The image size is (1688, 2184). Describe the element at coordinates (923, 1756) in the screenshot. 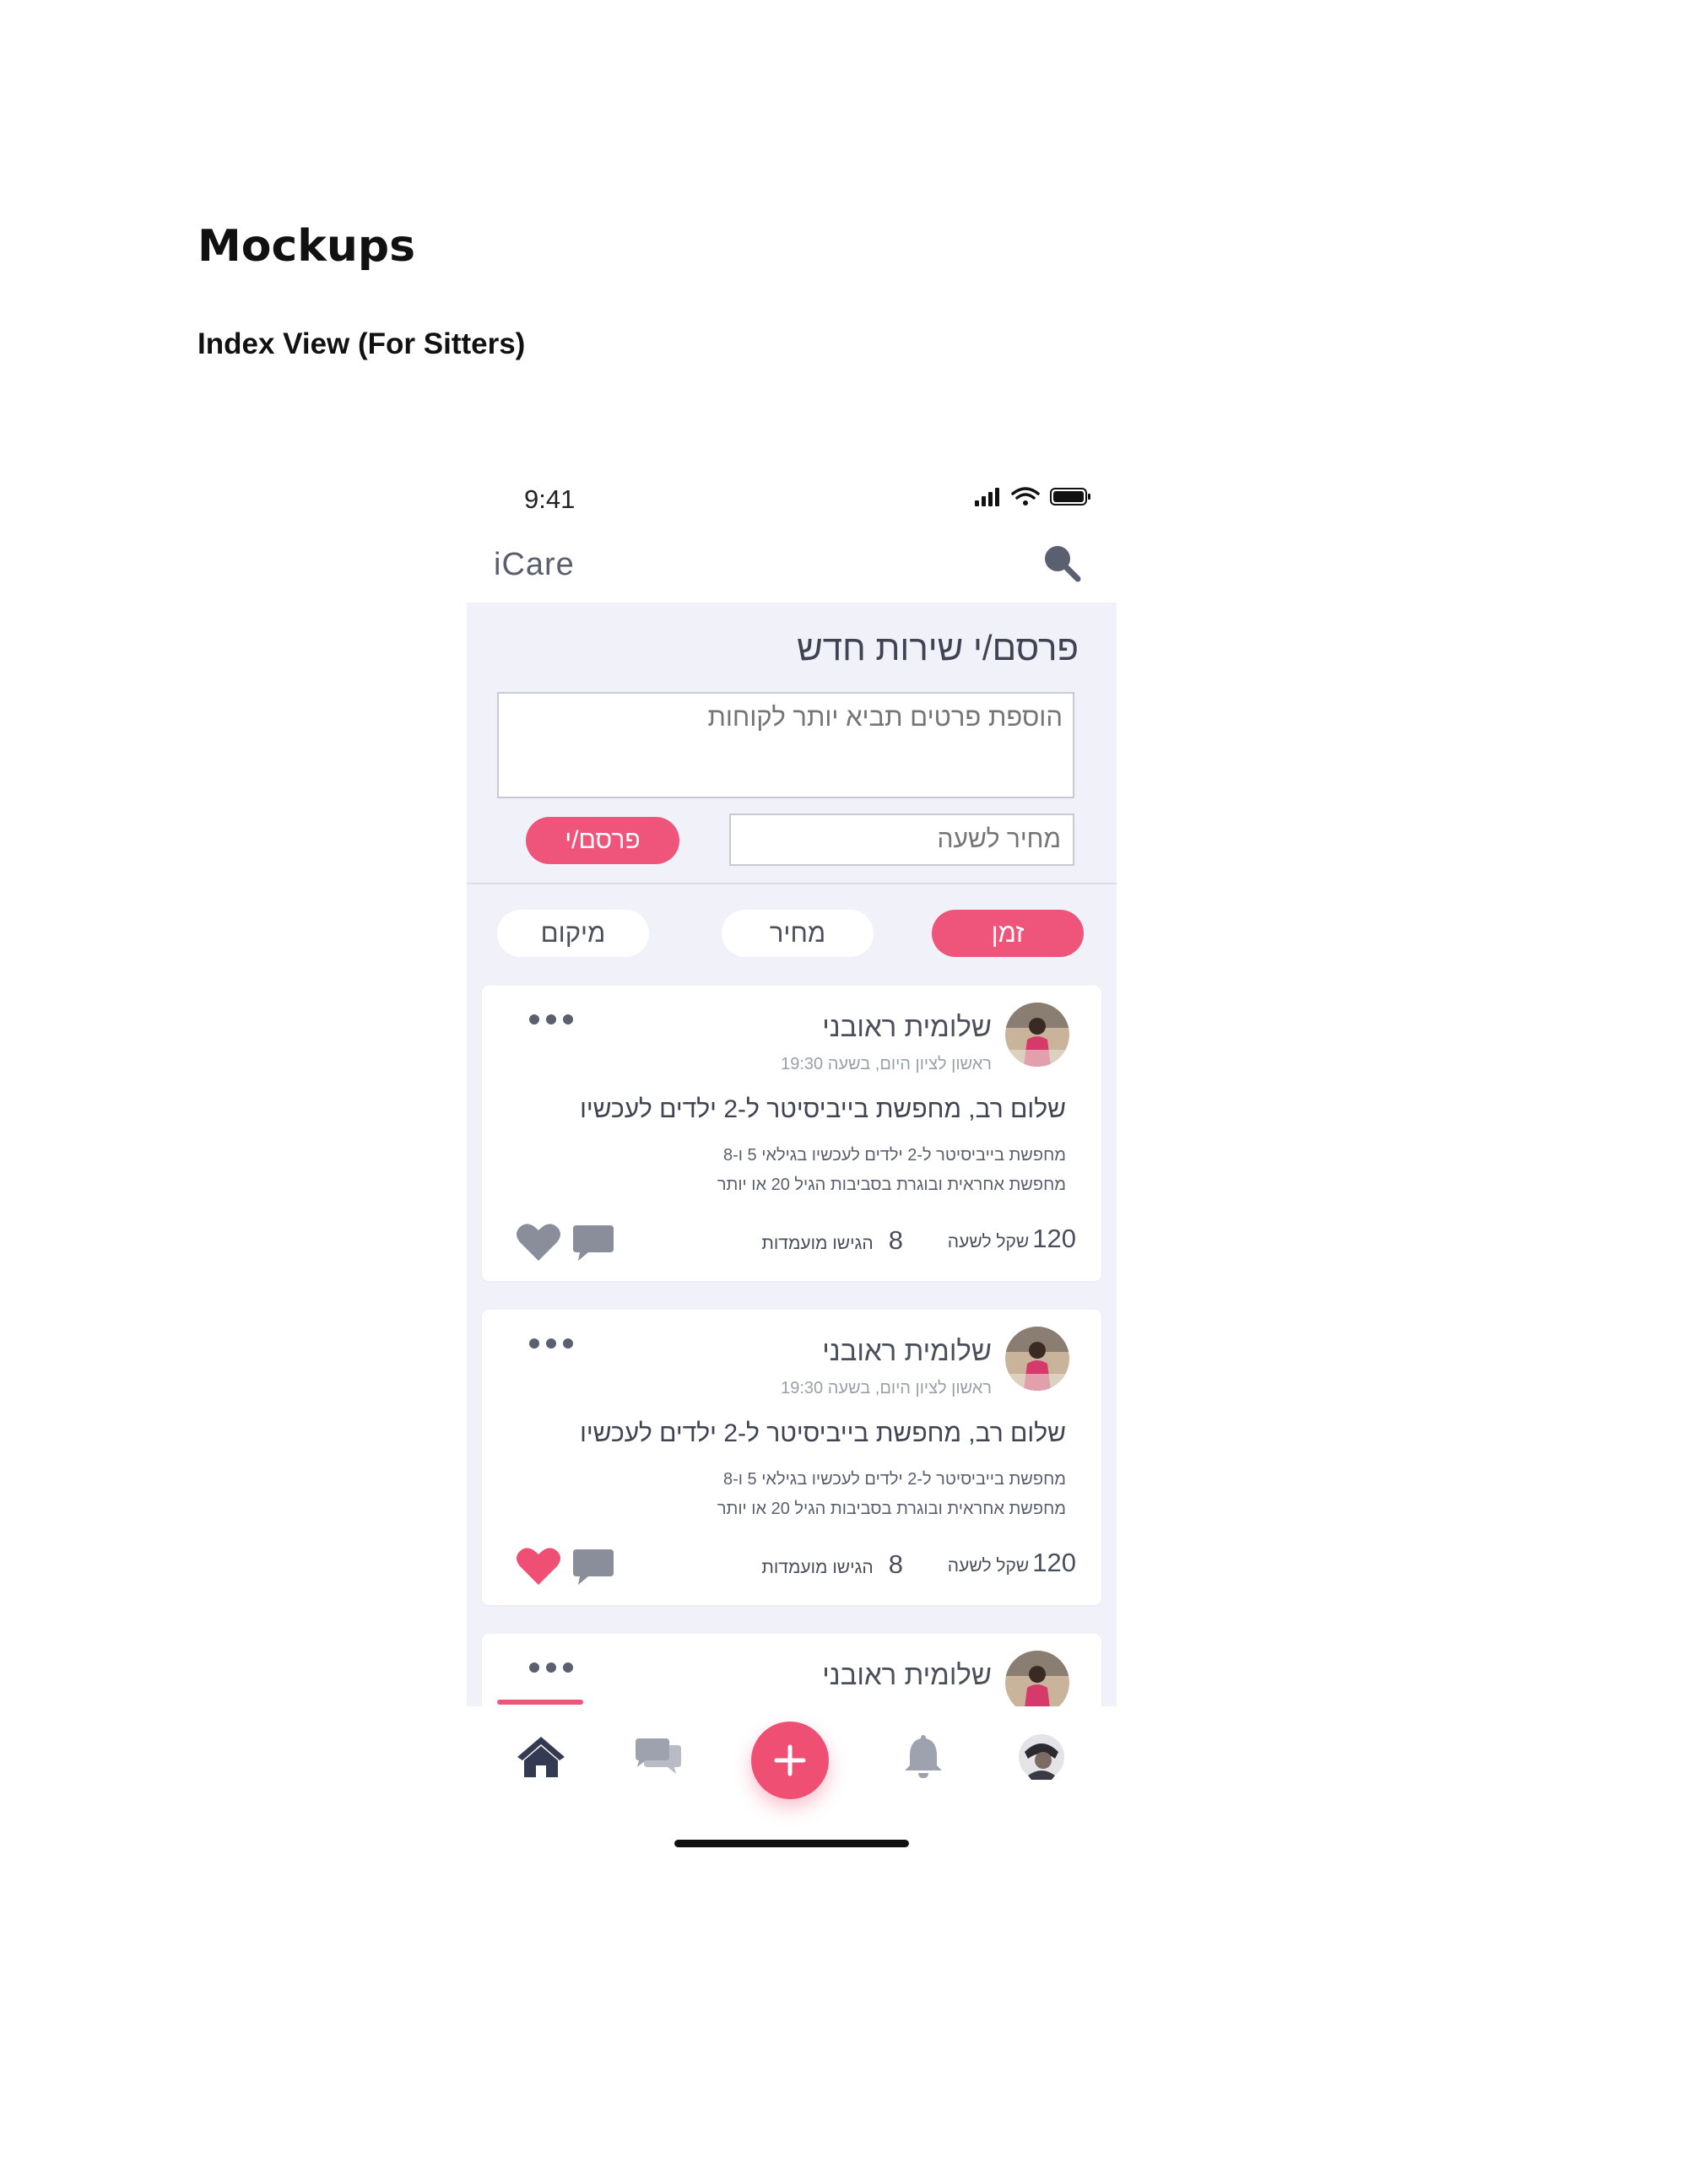

I see `bell-icon` at that location.